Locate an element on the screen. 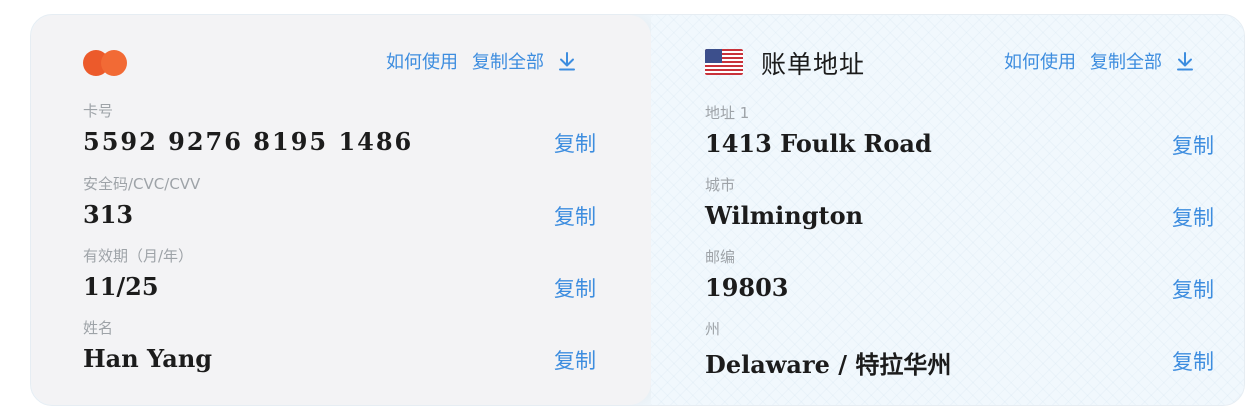  copy-zip-button: 复制 is located at coordinates (1193, 289).